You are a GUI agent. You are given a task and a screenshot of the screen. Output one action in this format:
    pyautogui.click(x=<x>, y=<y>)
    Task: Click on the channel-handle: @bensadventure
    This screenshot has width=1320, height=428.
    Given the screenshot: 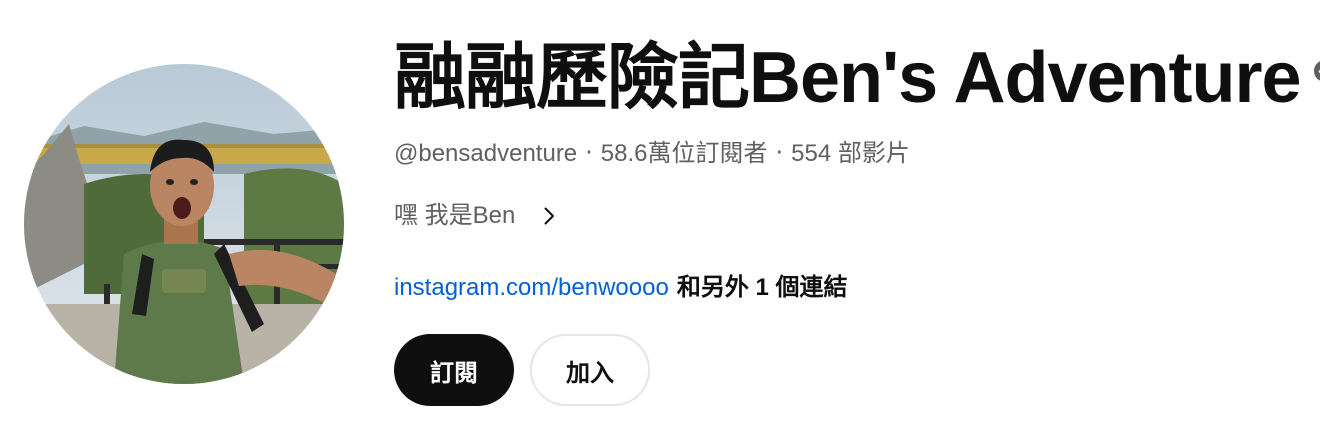 What is the action you would take?
    pyautogui.click(x=486, y=153)
    